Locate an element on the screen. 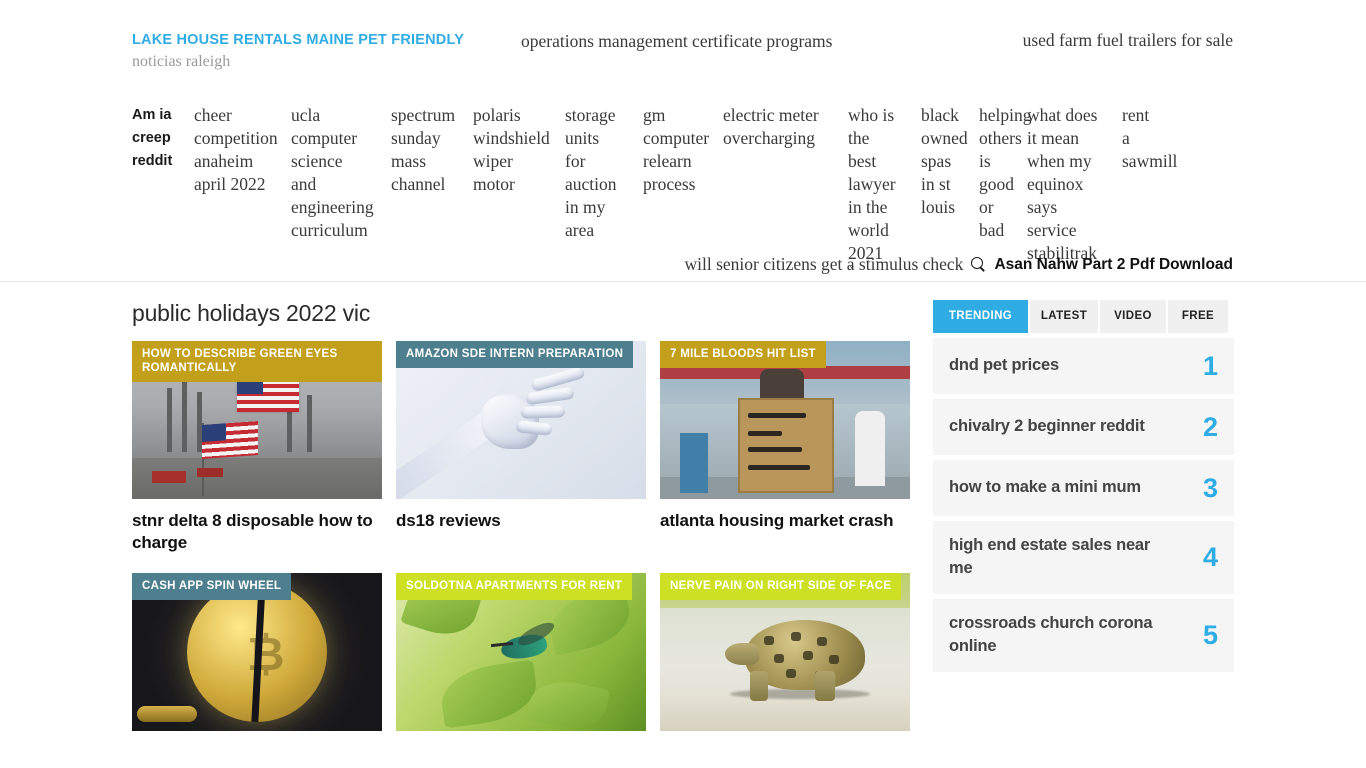 The image size is (1366, 768). nav-item-am-ia-creep-reddit: Am ia creep reddit is located at coordinates (163, 139).